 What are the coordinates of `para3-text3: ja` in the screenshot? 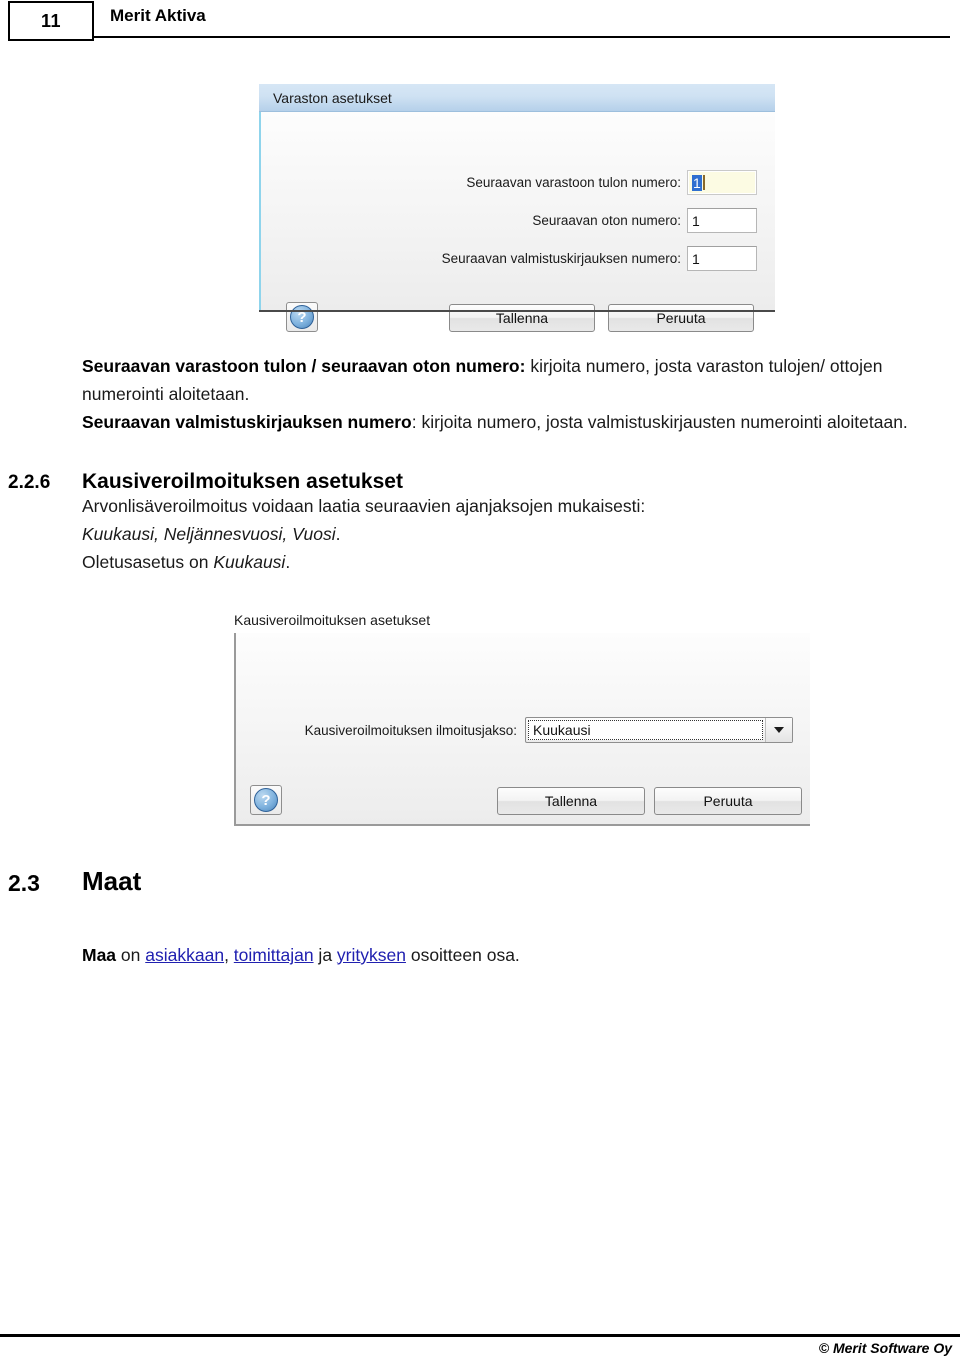 It's located at (325, 955).